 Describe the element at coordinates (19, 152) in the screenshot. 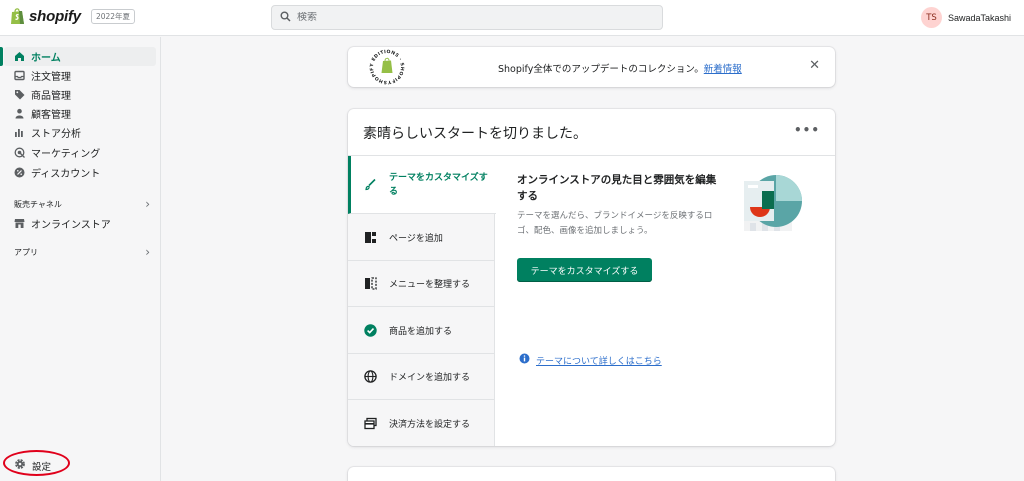

I see `target-icon` at that location.